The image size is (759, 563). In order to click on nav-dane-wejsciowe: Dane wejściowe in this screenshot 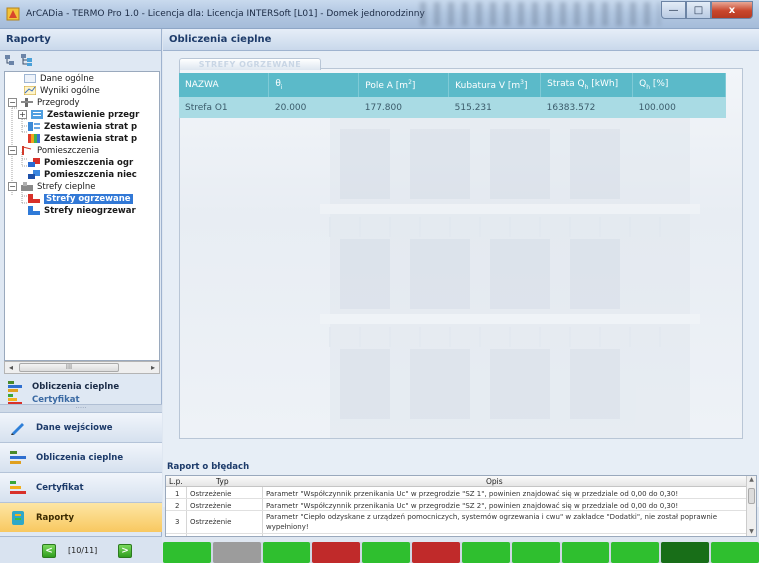, I will do `click(81, 427)`.